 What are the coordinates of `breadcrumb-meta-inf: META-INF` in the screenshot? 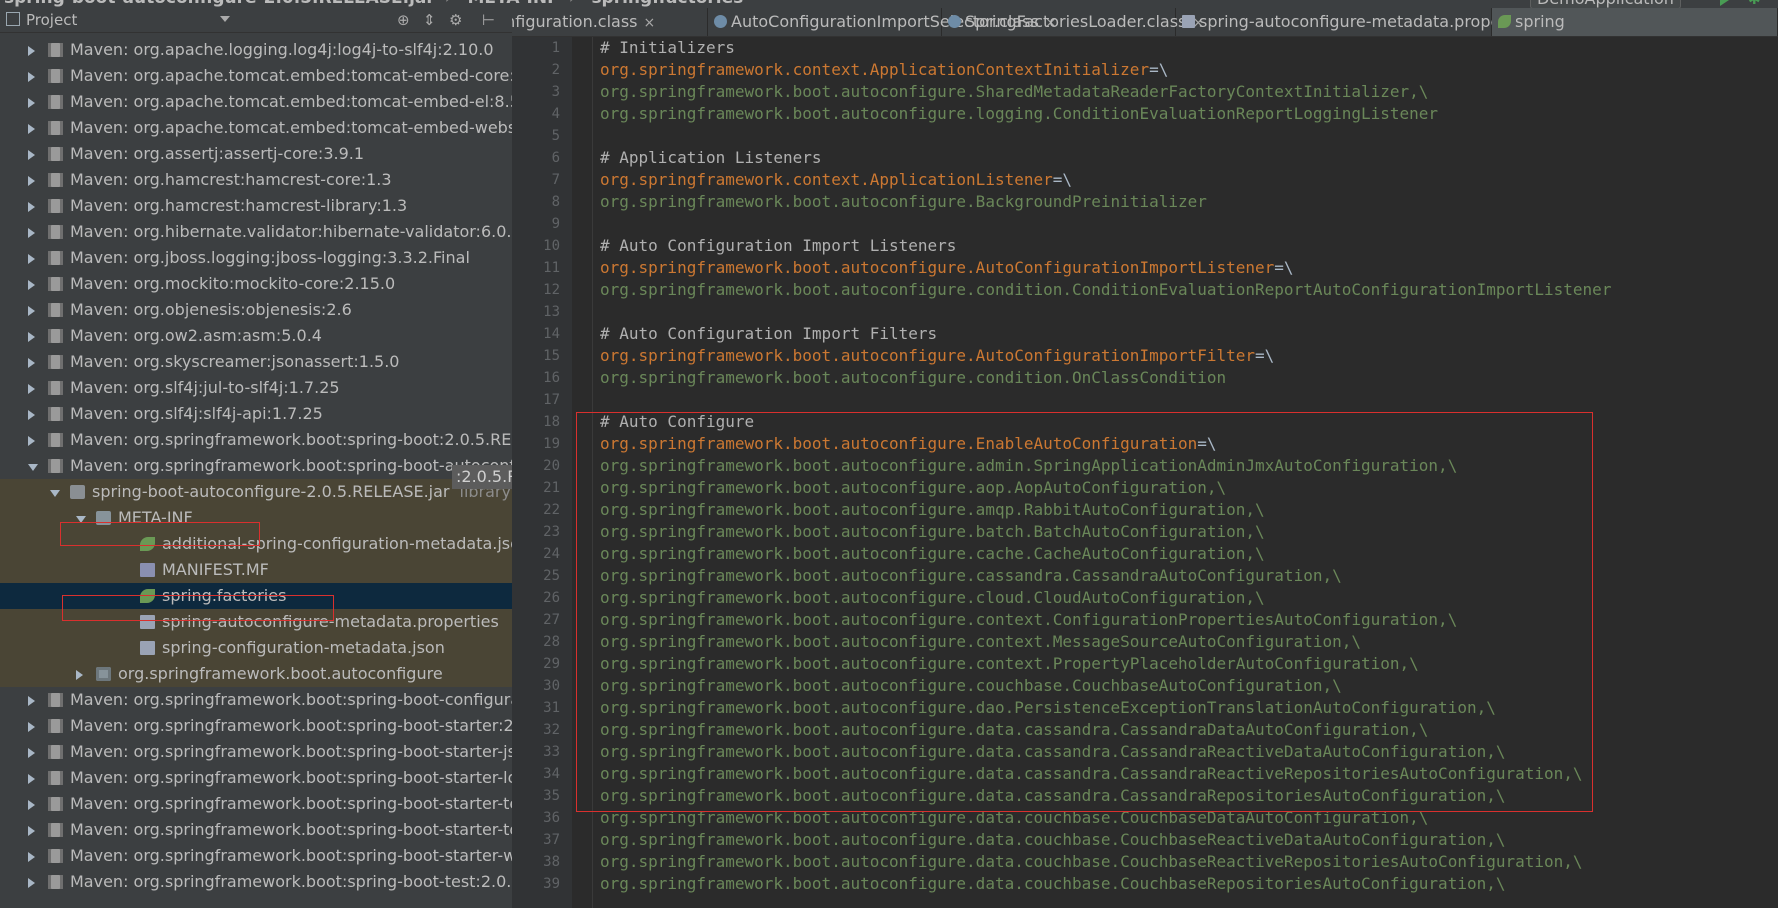 It's located at (513, 4).